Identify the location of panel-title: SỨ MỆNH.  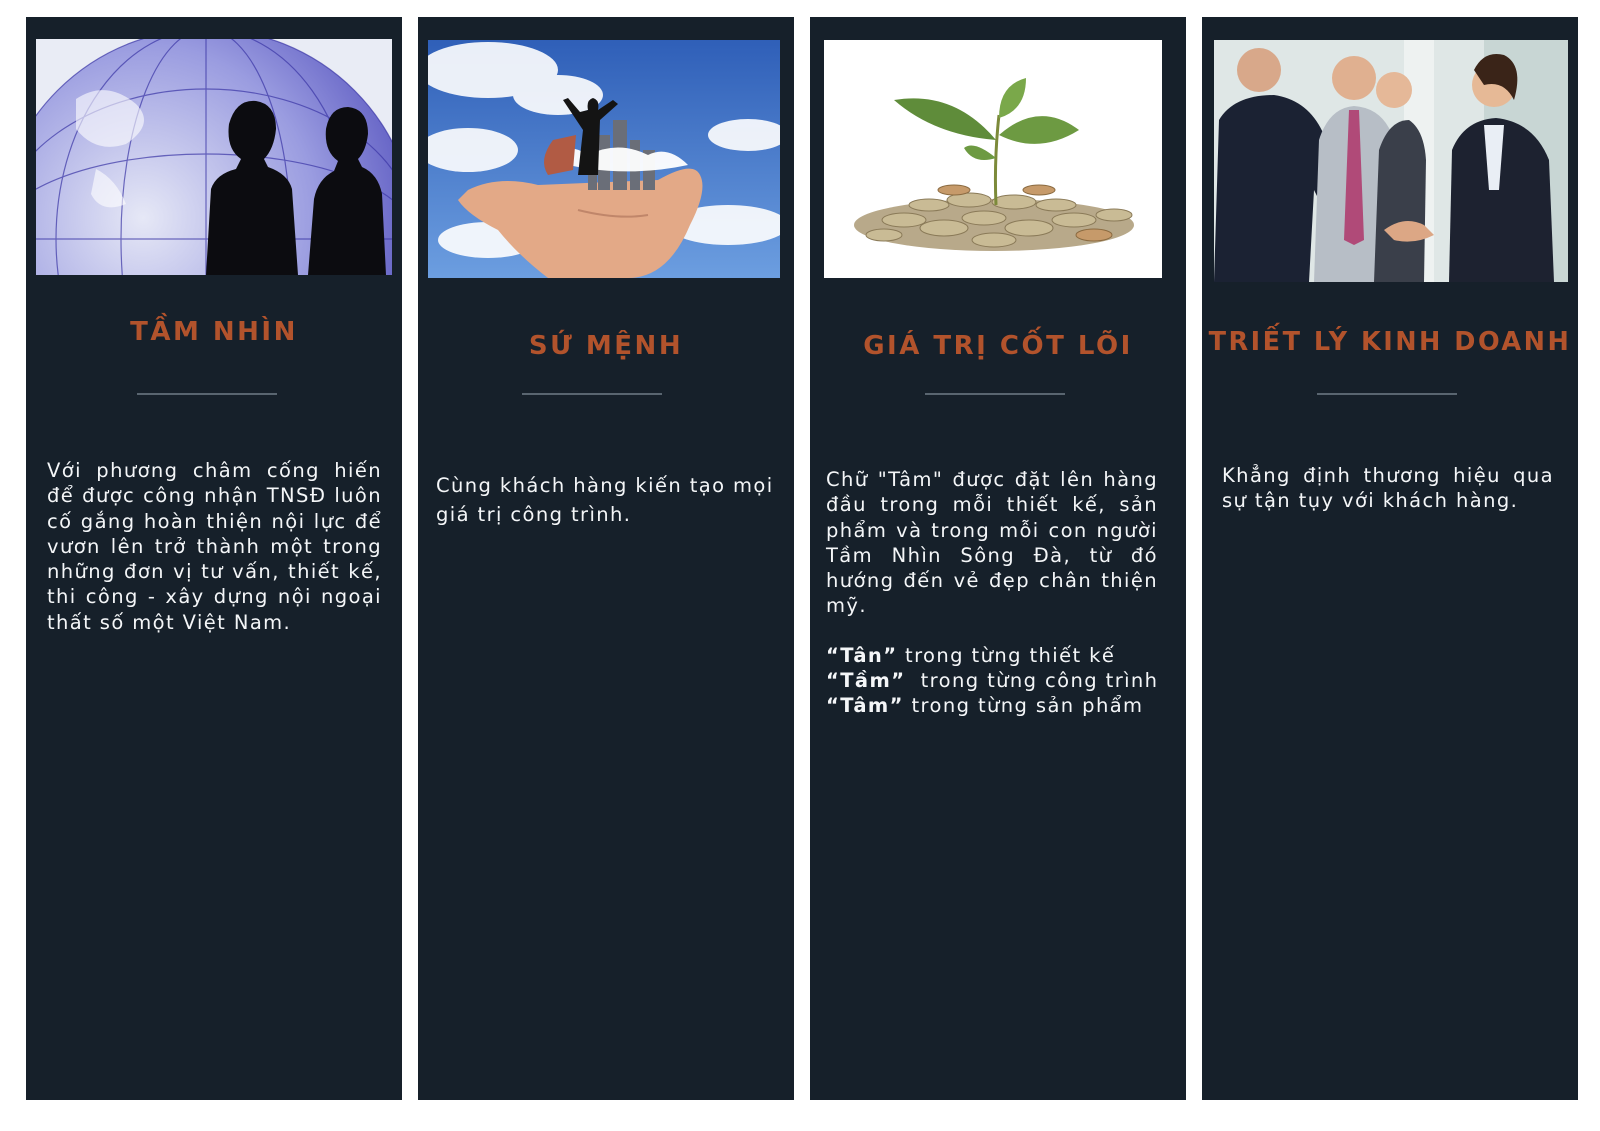
(606, 346).